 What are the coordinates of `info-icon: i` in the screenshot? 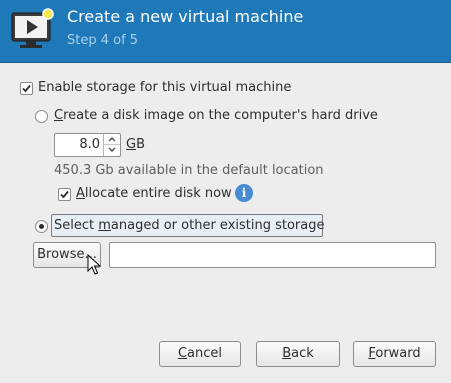 It's located at (244, 193).